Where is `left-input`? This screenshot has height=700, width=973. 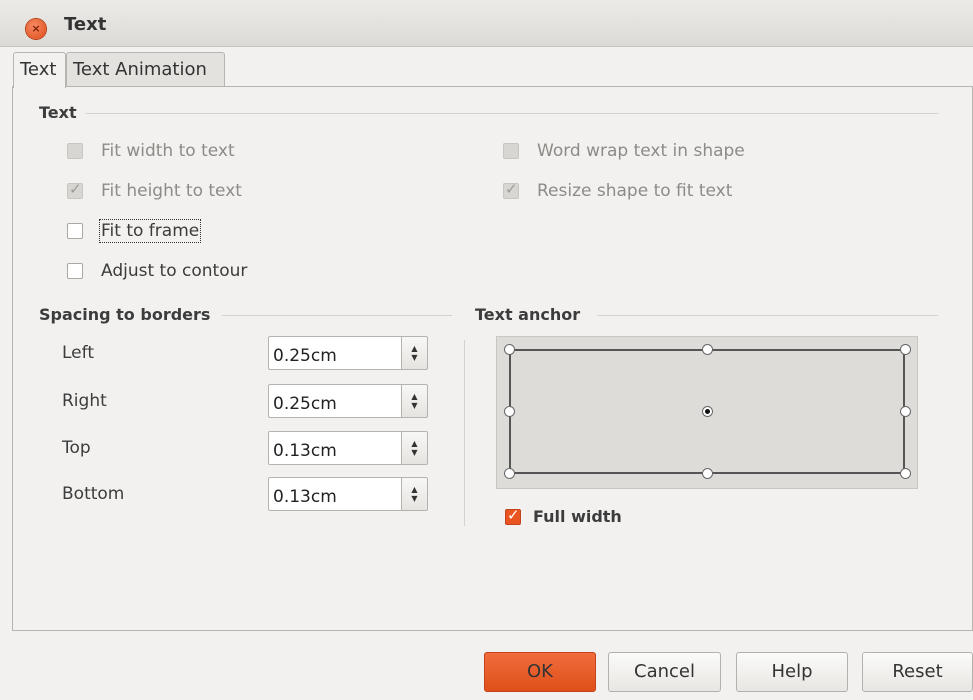
left-input is located at coordinates (335, 353).